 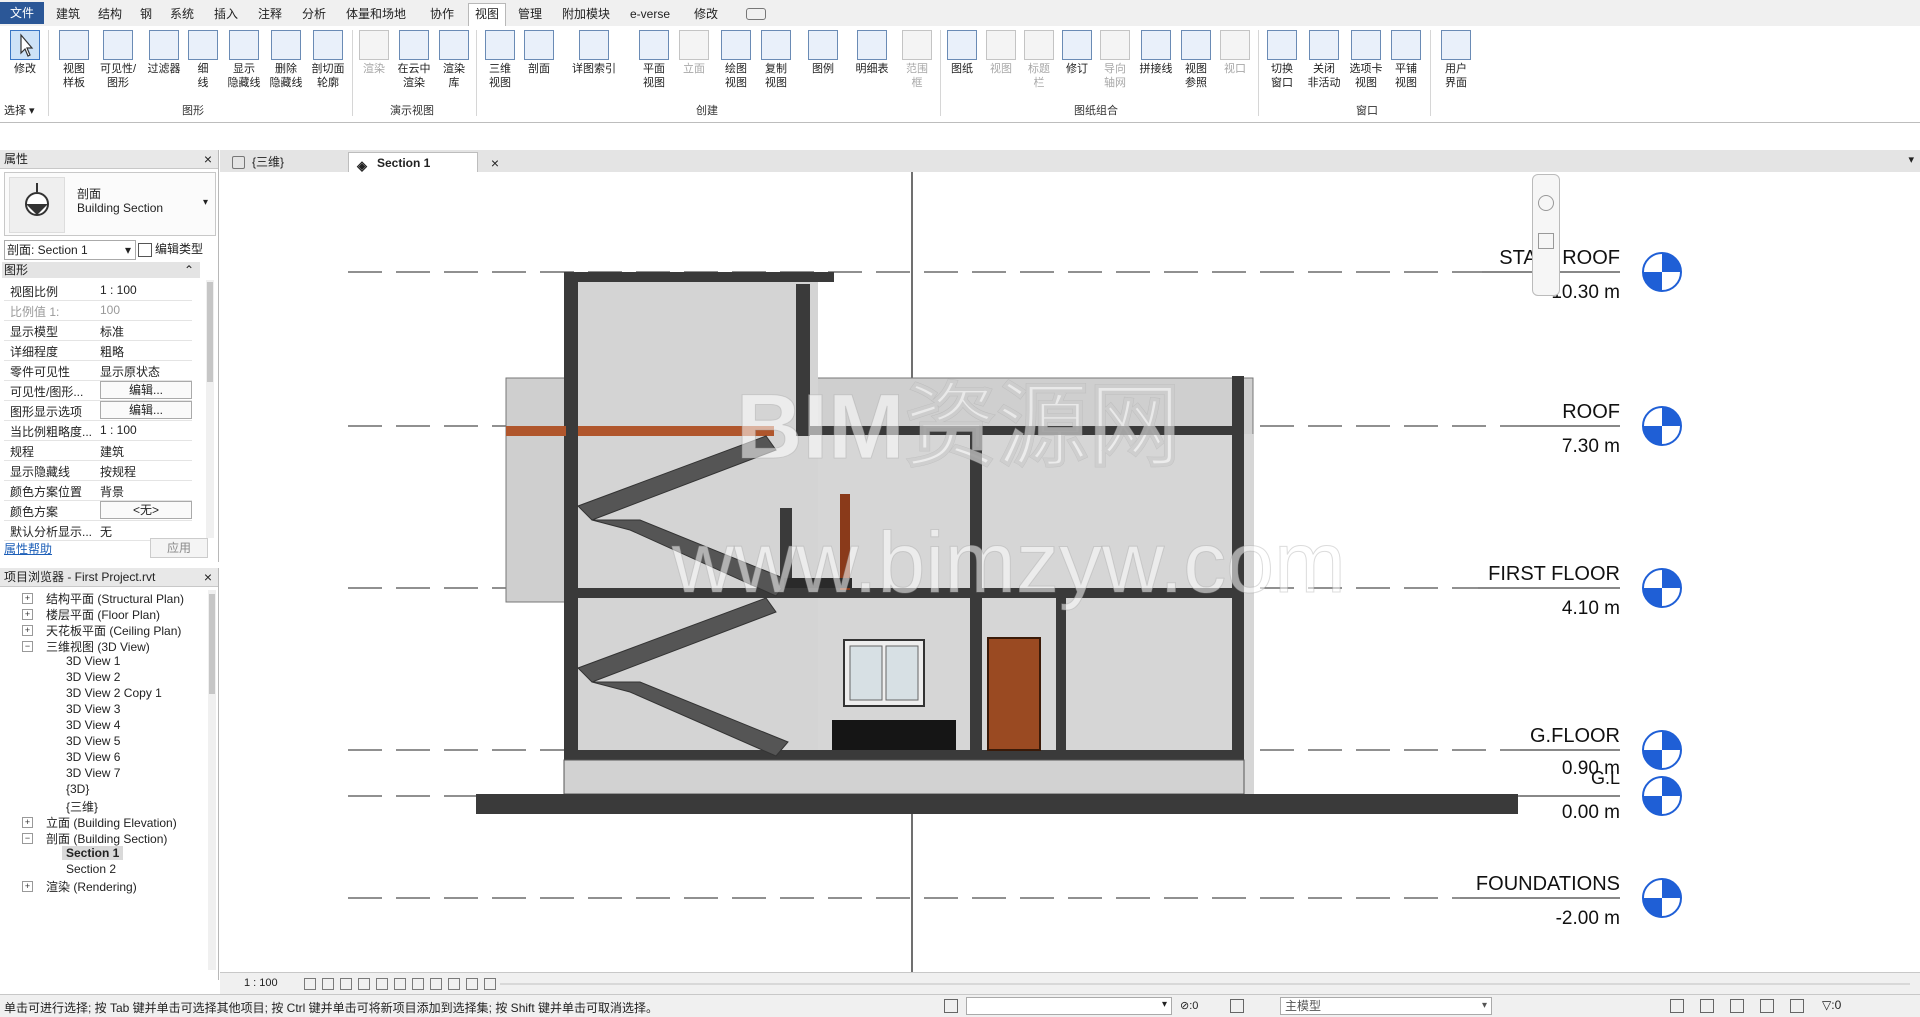 I want to click on property-row: 当比例粗略度... 1 : 100, so click(x=98, y=430).